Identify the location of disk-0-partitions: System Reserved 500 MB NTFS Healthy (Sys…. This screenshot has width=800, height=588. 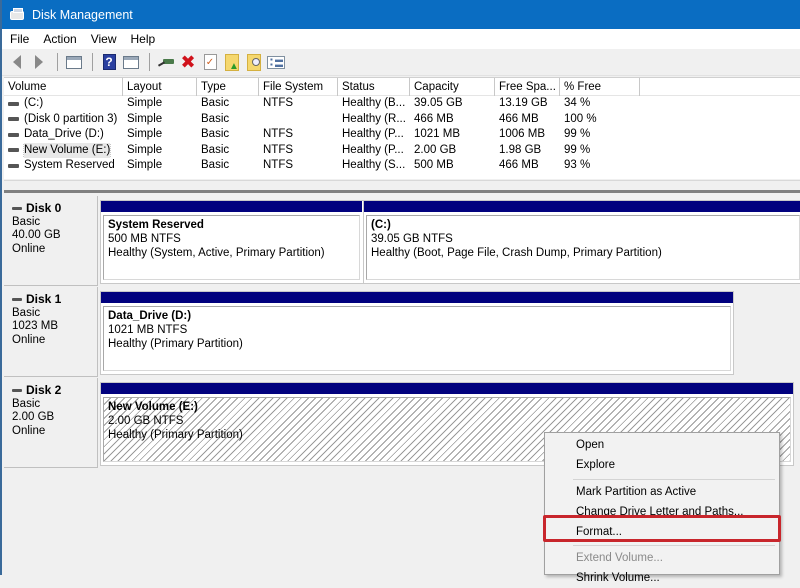
(450, 242).